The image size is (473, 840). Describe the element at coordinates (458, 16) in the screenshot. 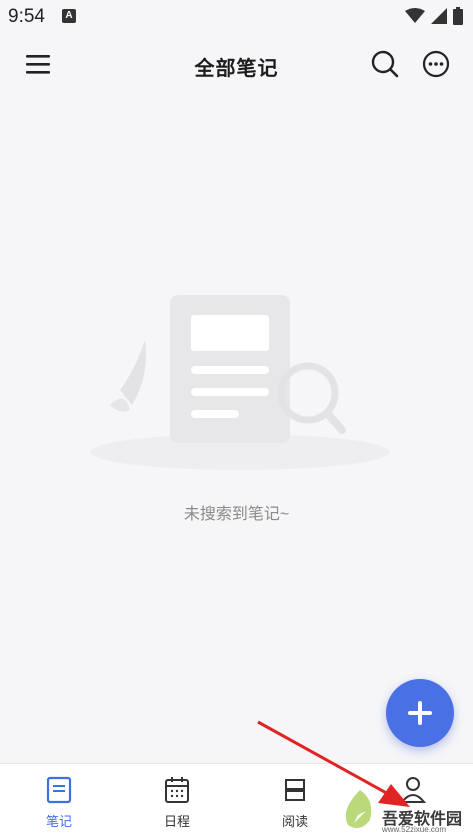

I see `battery-icon` at that location.